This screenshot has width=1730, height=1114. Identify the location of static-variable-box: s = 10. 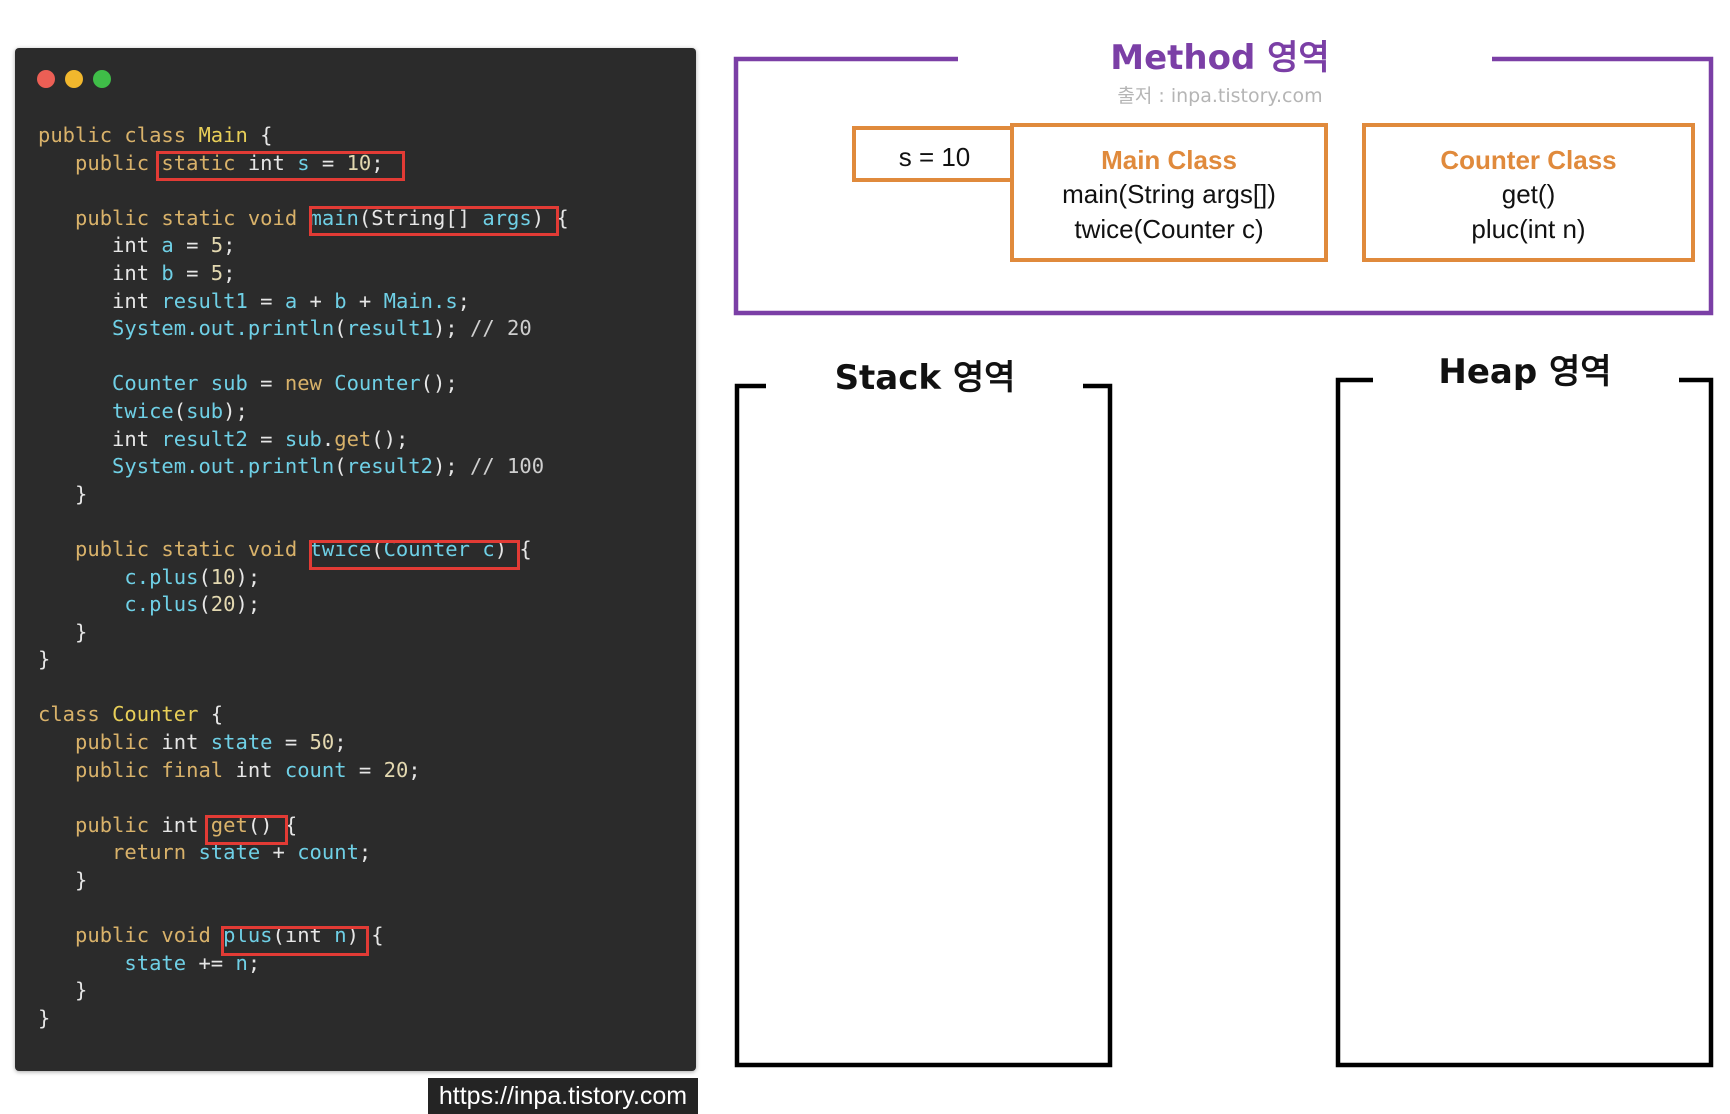
(932, 154).